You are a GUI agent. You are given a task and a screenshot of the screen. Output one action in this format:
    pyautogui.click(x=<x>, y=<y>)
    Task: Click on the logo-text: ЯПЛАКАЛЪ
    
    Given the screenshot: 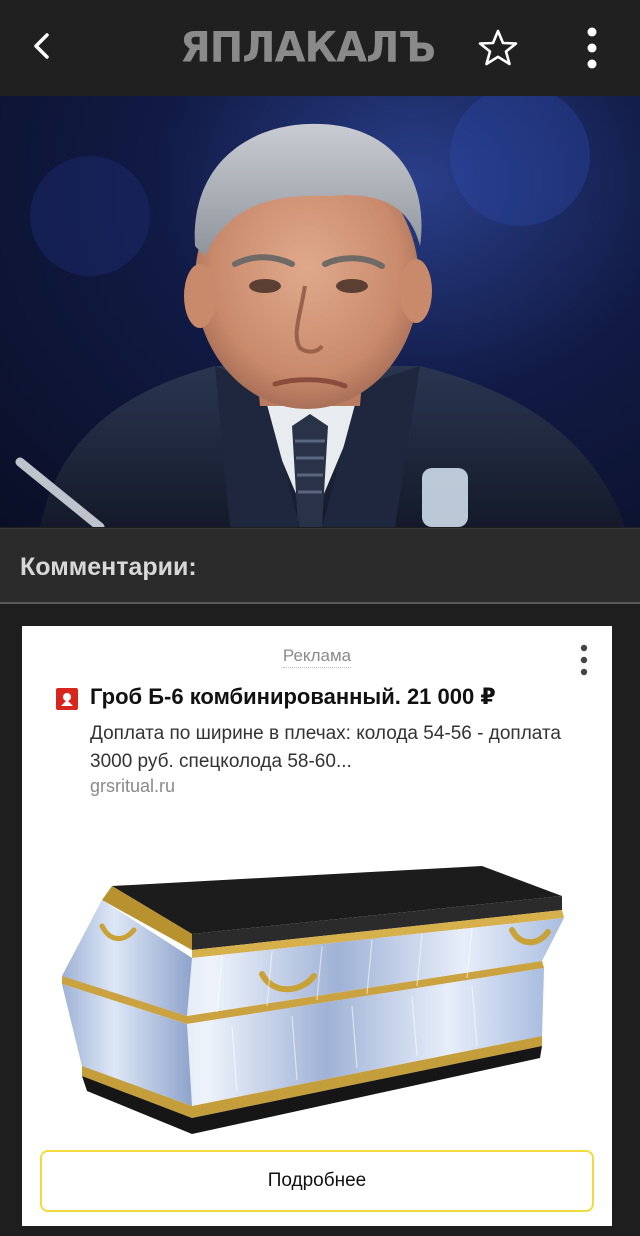 What is the action you would take?
    pyautogui.click(x=308, y=48)
    